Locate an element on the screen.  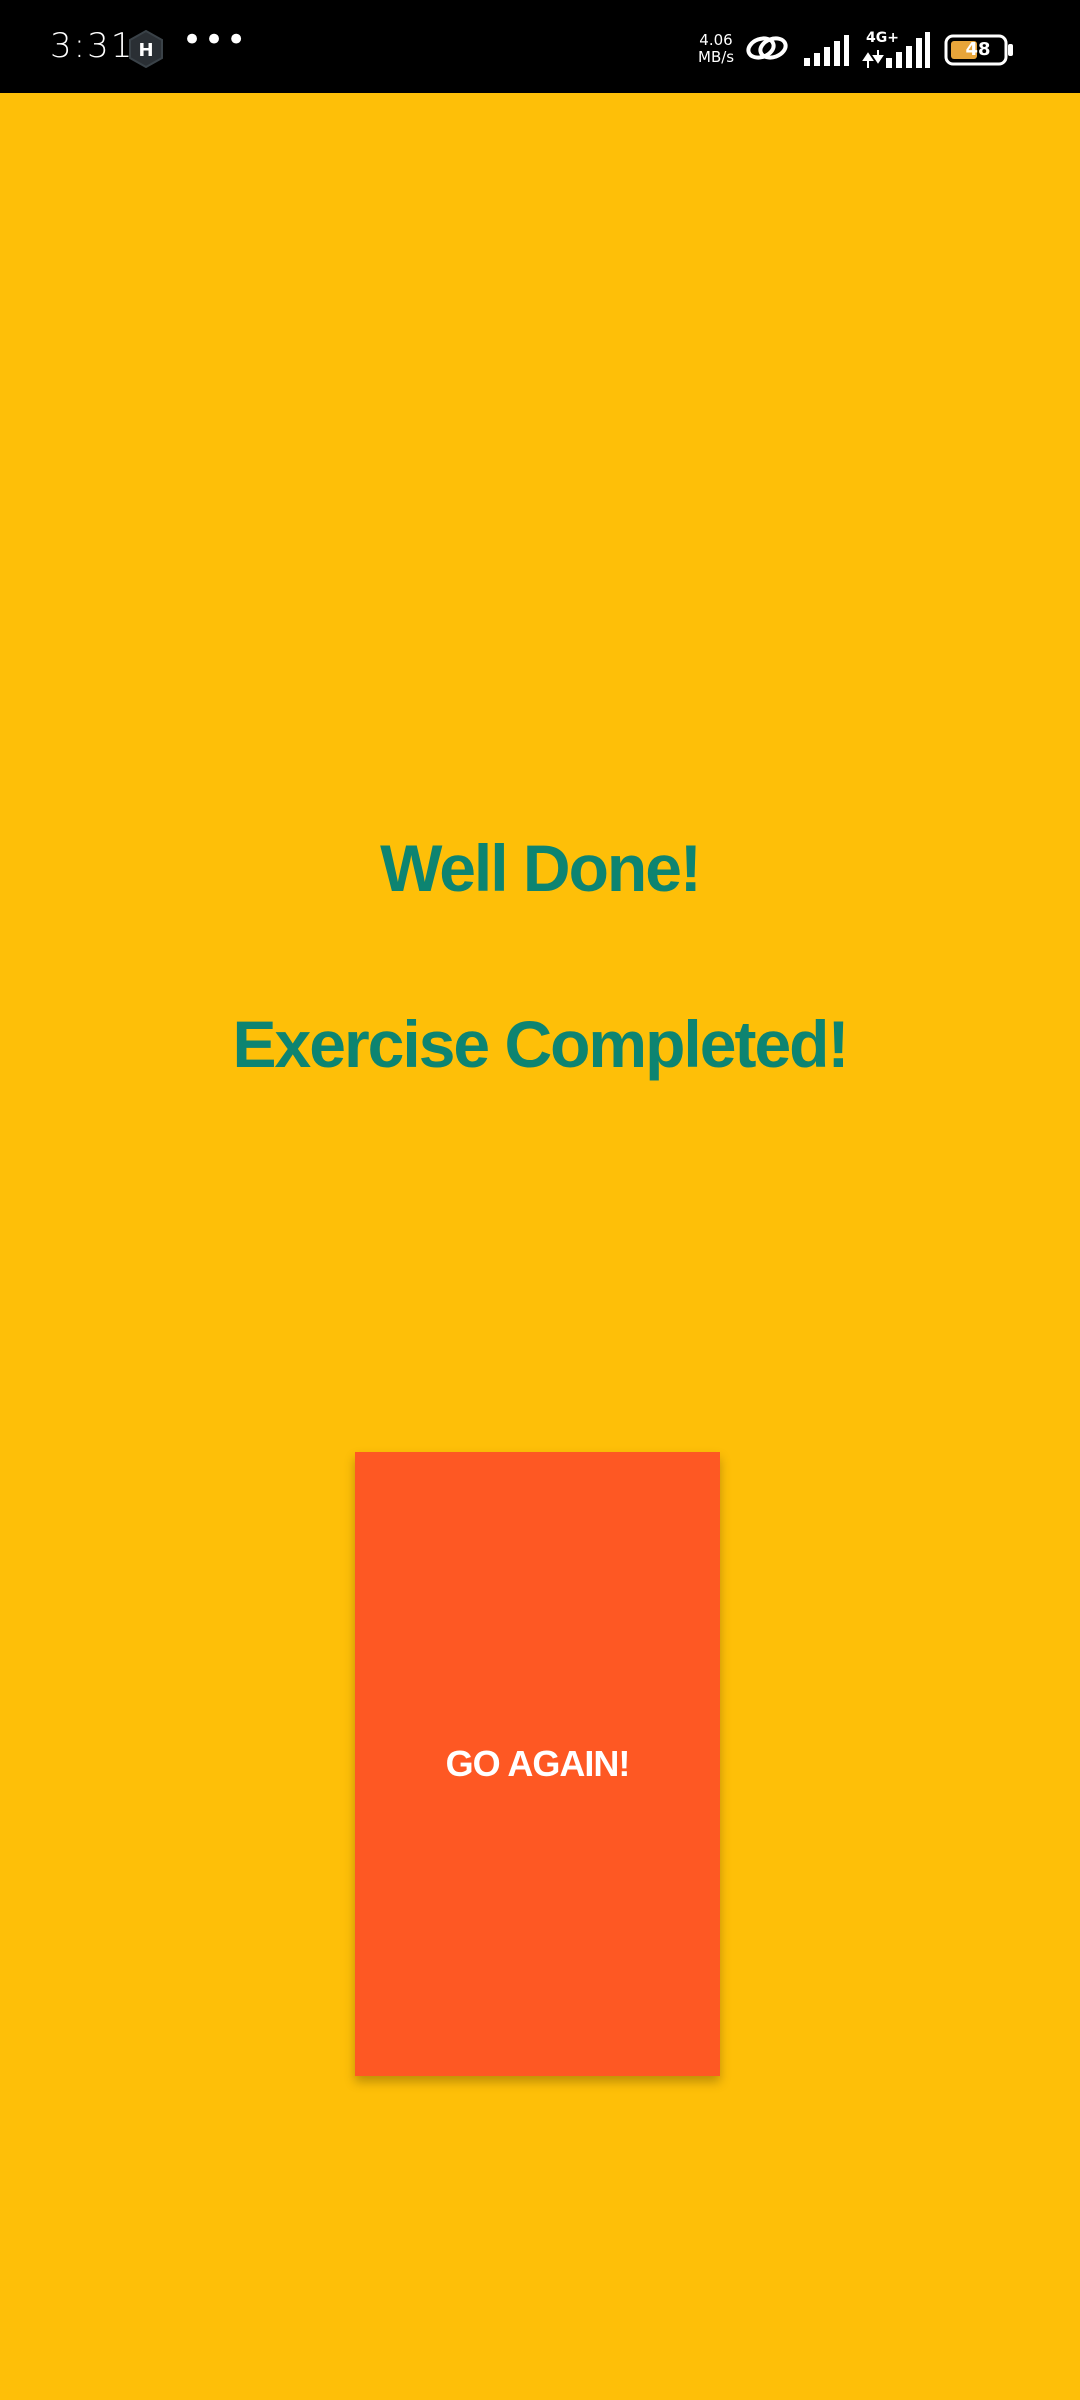
signal-icon is located at coordinates (826, 50).